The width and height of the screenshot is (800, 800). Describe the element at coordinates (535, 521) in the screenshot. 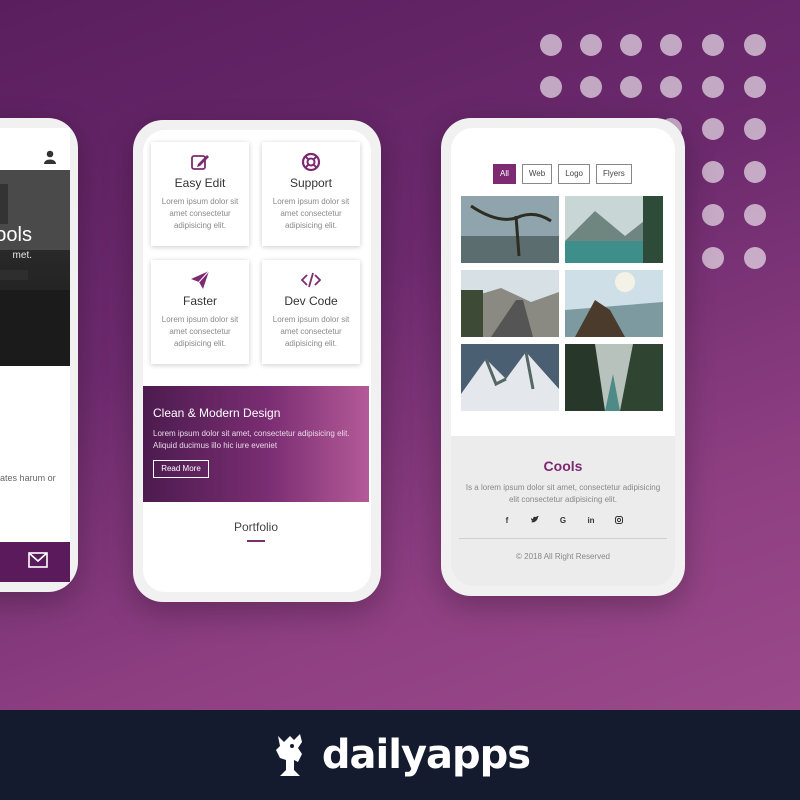

I see `twitter-icon` at that location.